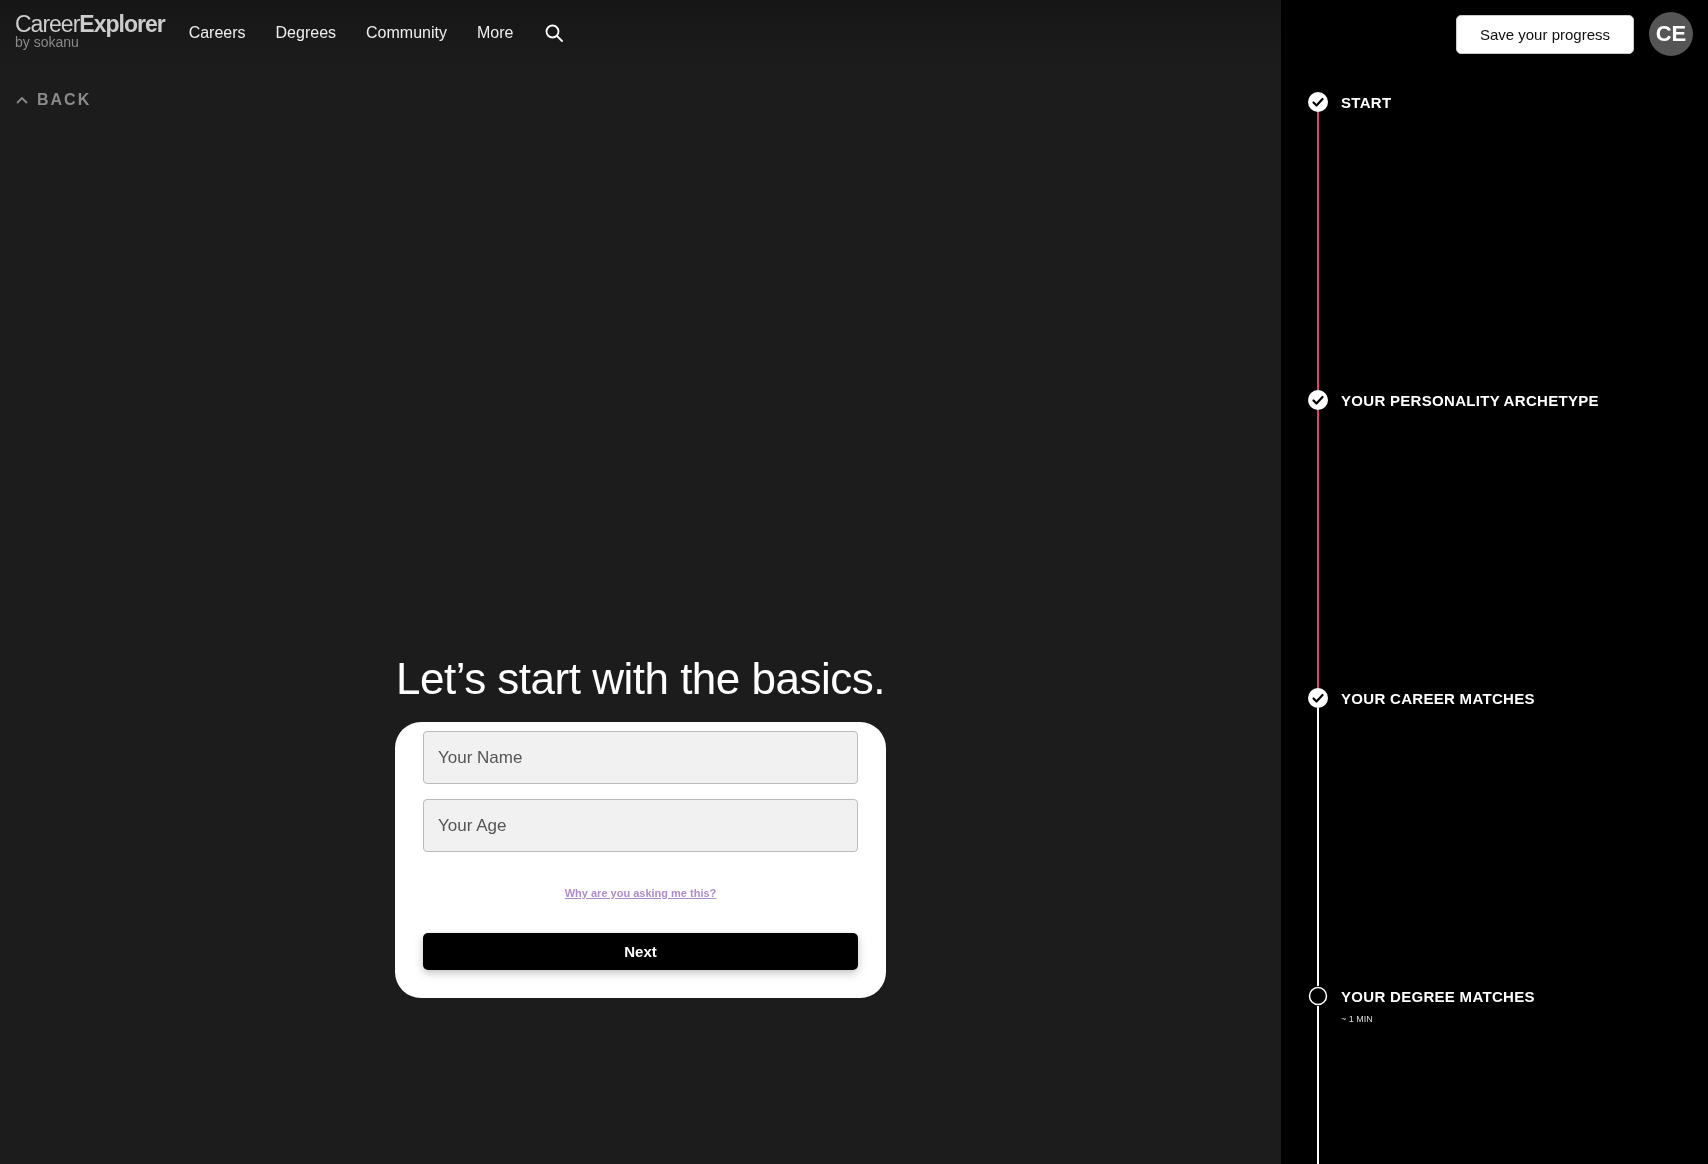 The image size is (1708, 1164). Describe the element at coordinates (1544, 34) in the screenshot. I see `save-progress-button: Save your progress` at that location.